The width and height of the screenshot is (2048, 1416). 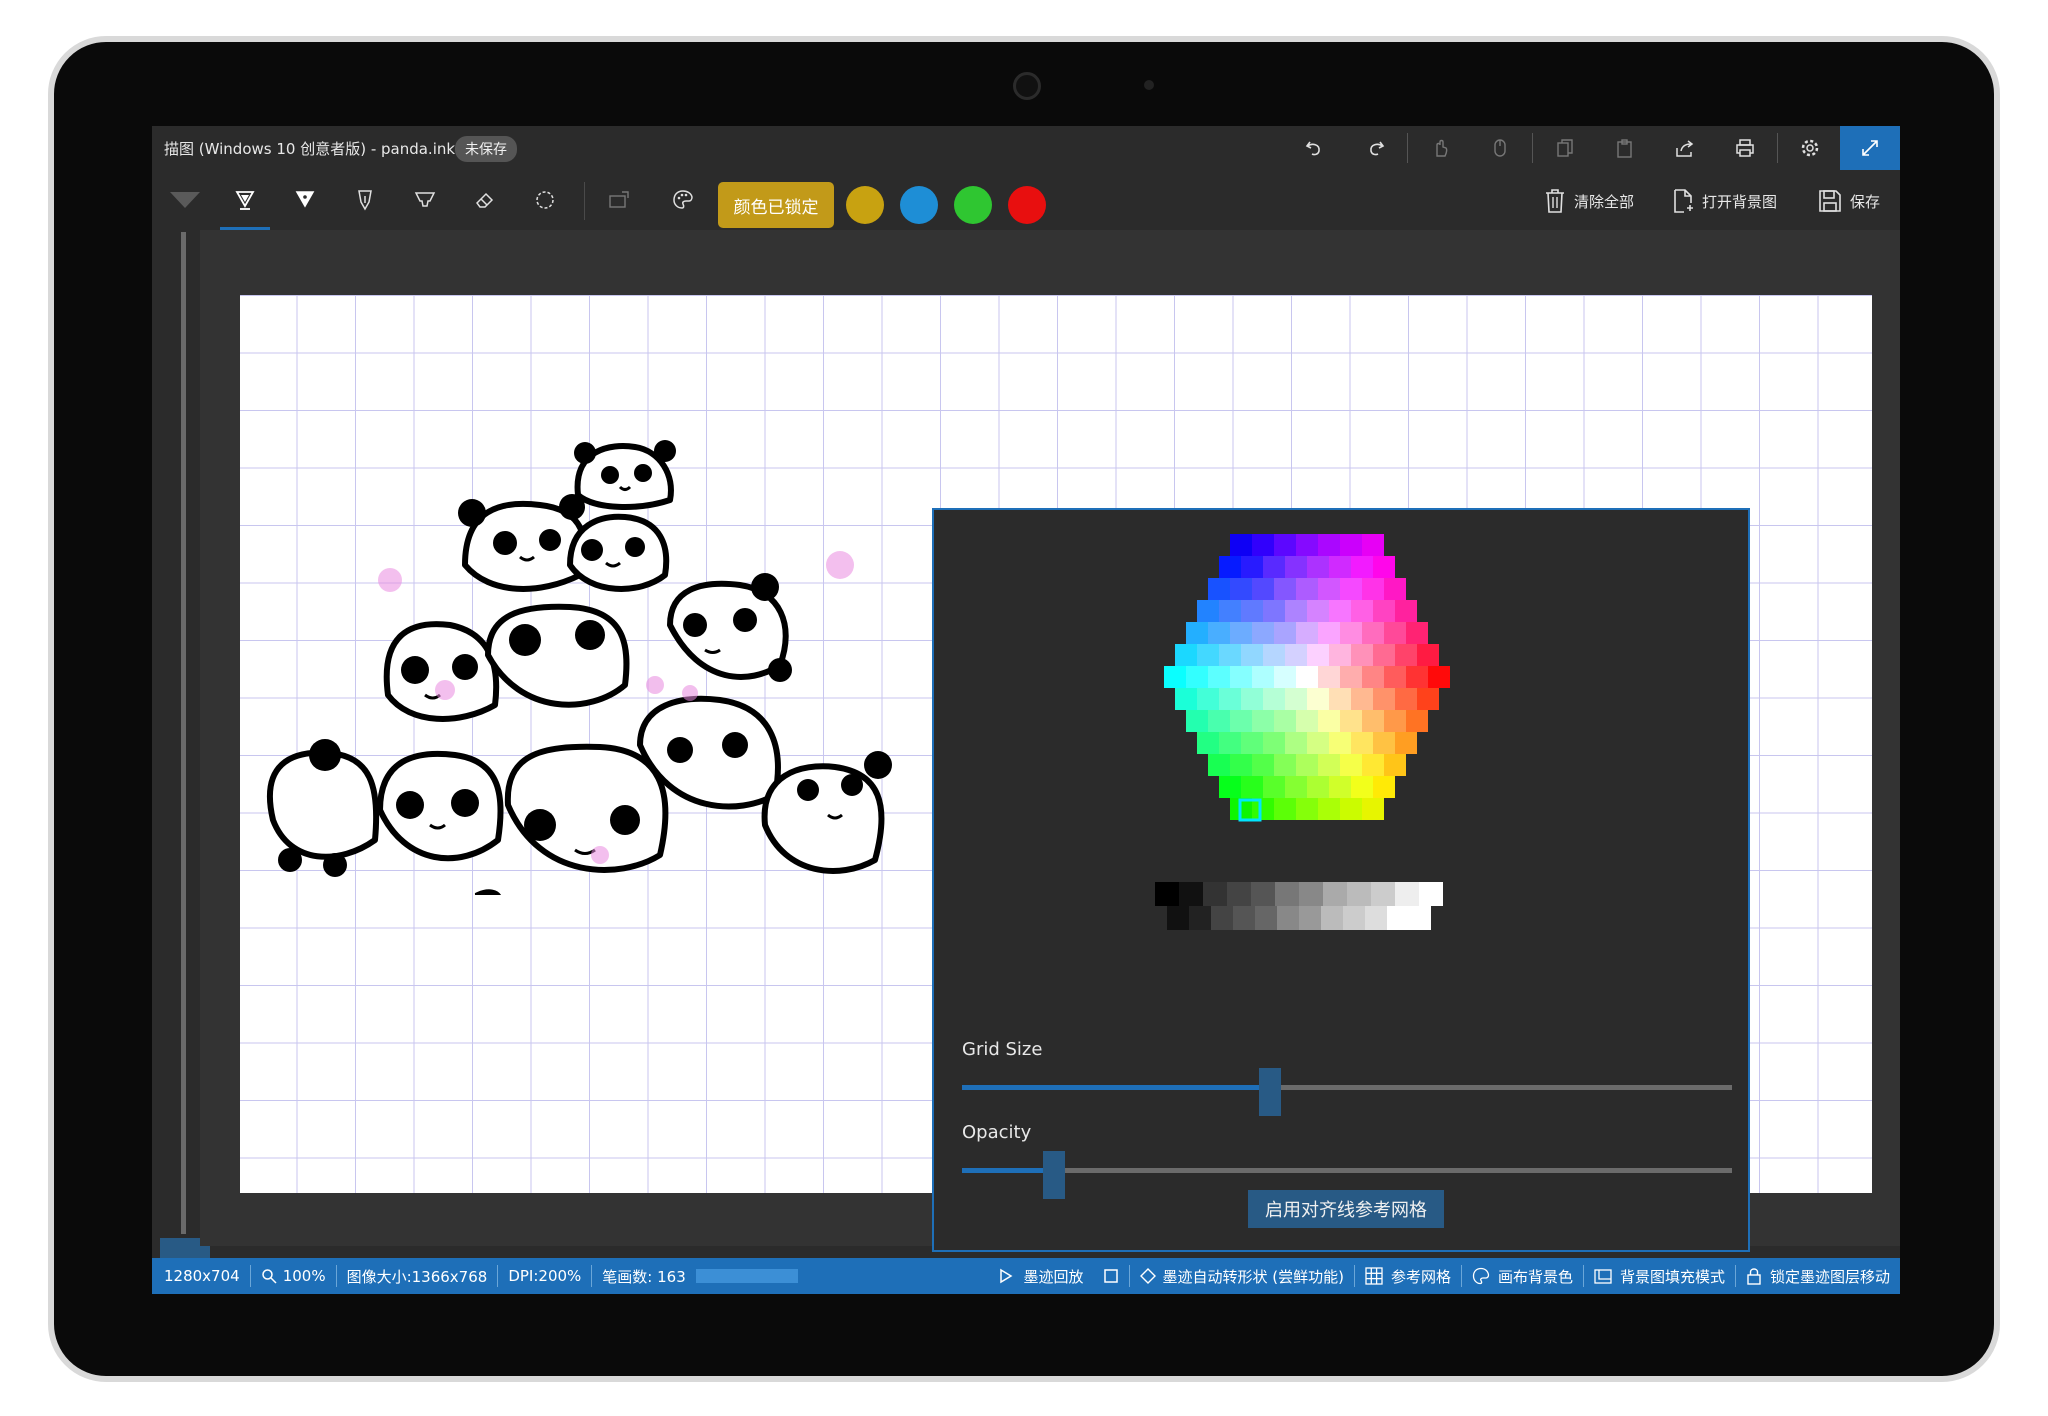 I want to click on reference-grid-toggle: 参考网格, so click(x=1408, y=1276).